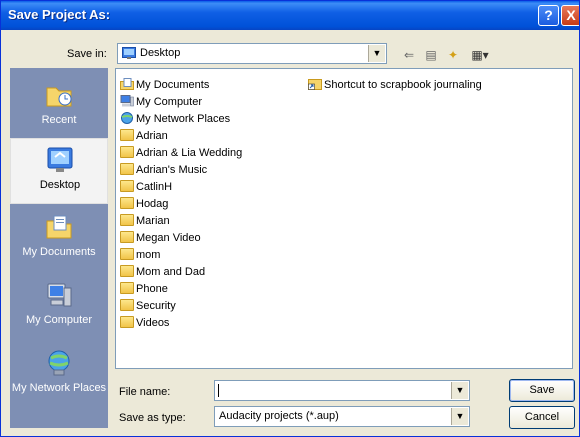  Describe the element at coordinates (59, 14) in the screenshot. I see `dialog-title: Save Project As:` at that location.